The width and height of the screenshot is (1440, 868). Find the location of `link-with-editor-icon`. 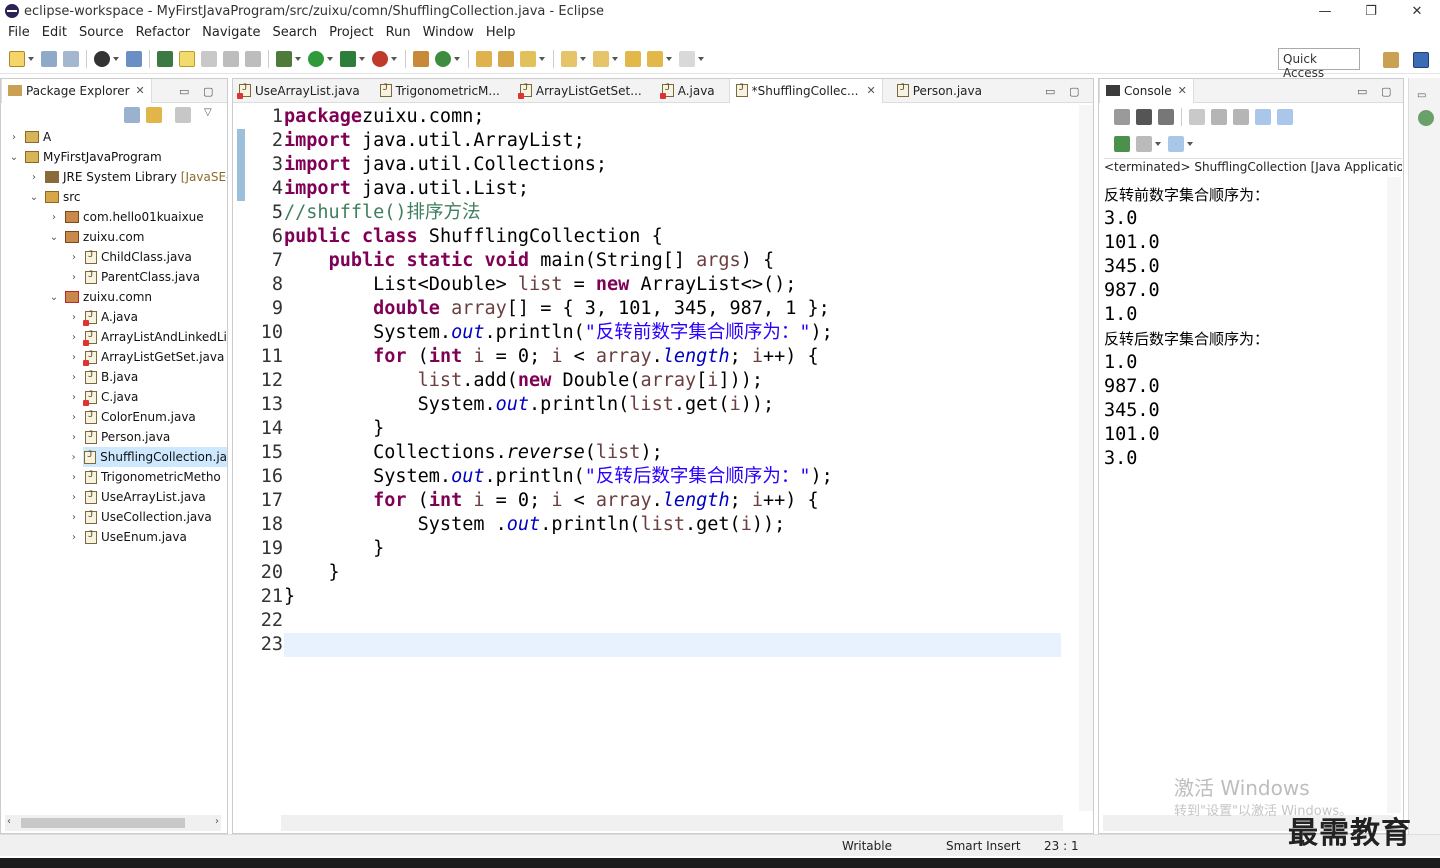

link-with-editor-icon is located at coordinates (154, 115).